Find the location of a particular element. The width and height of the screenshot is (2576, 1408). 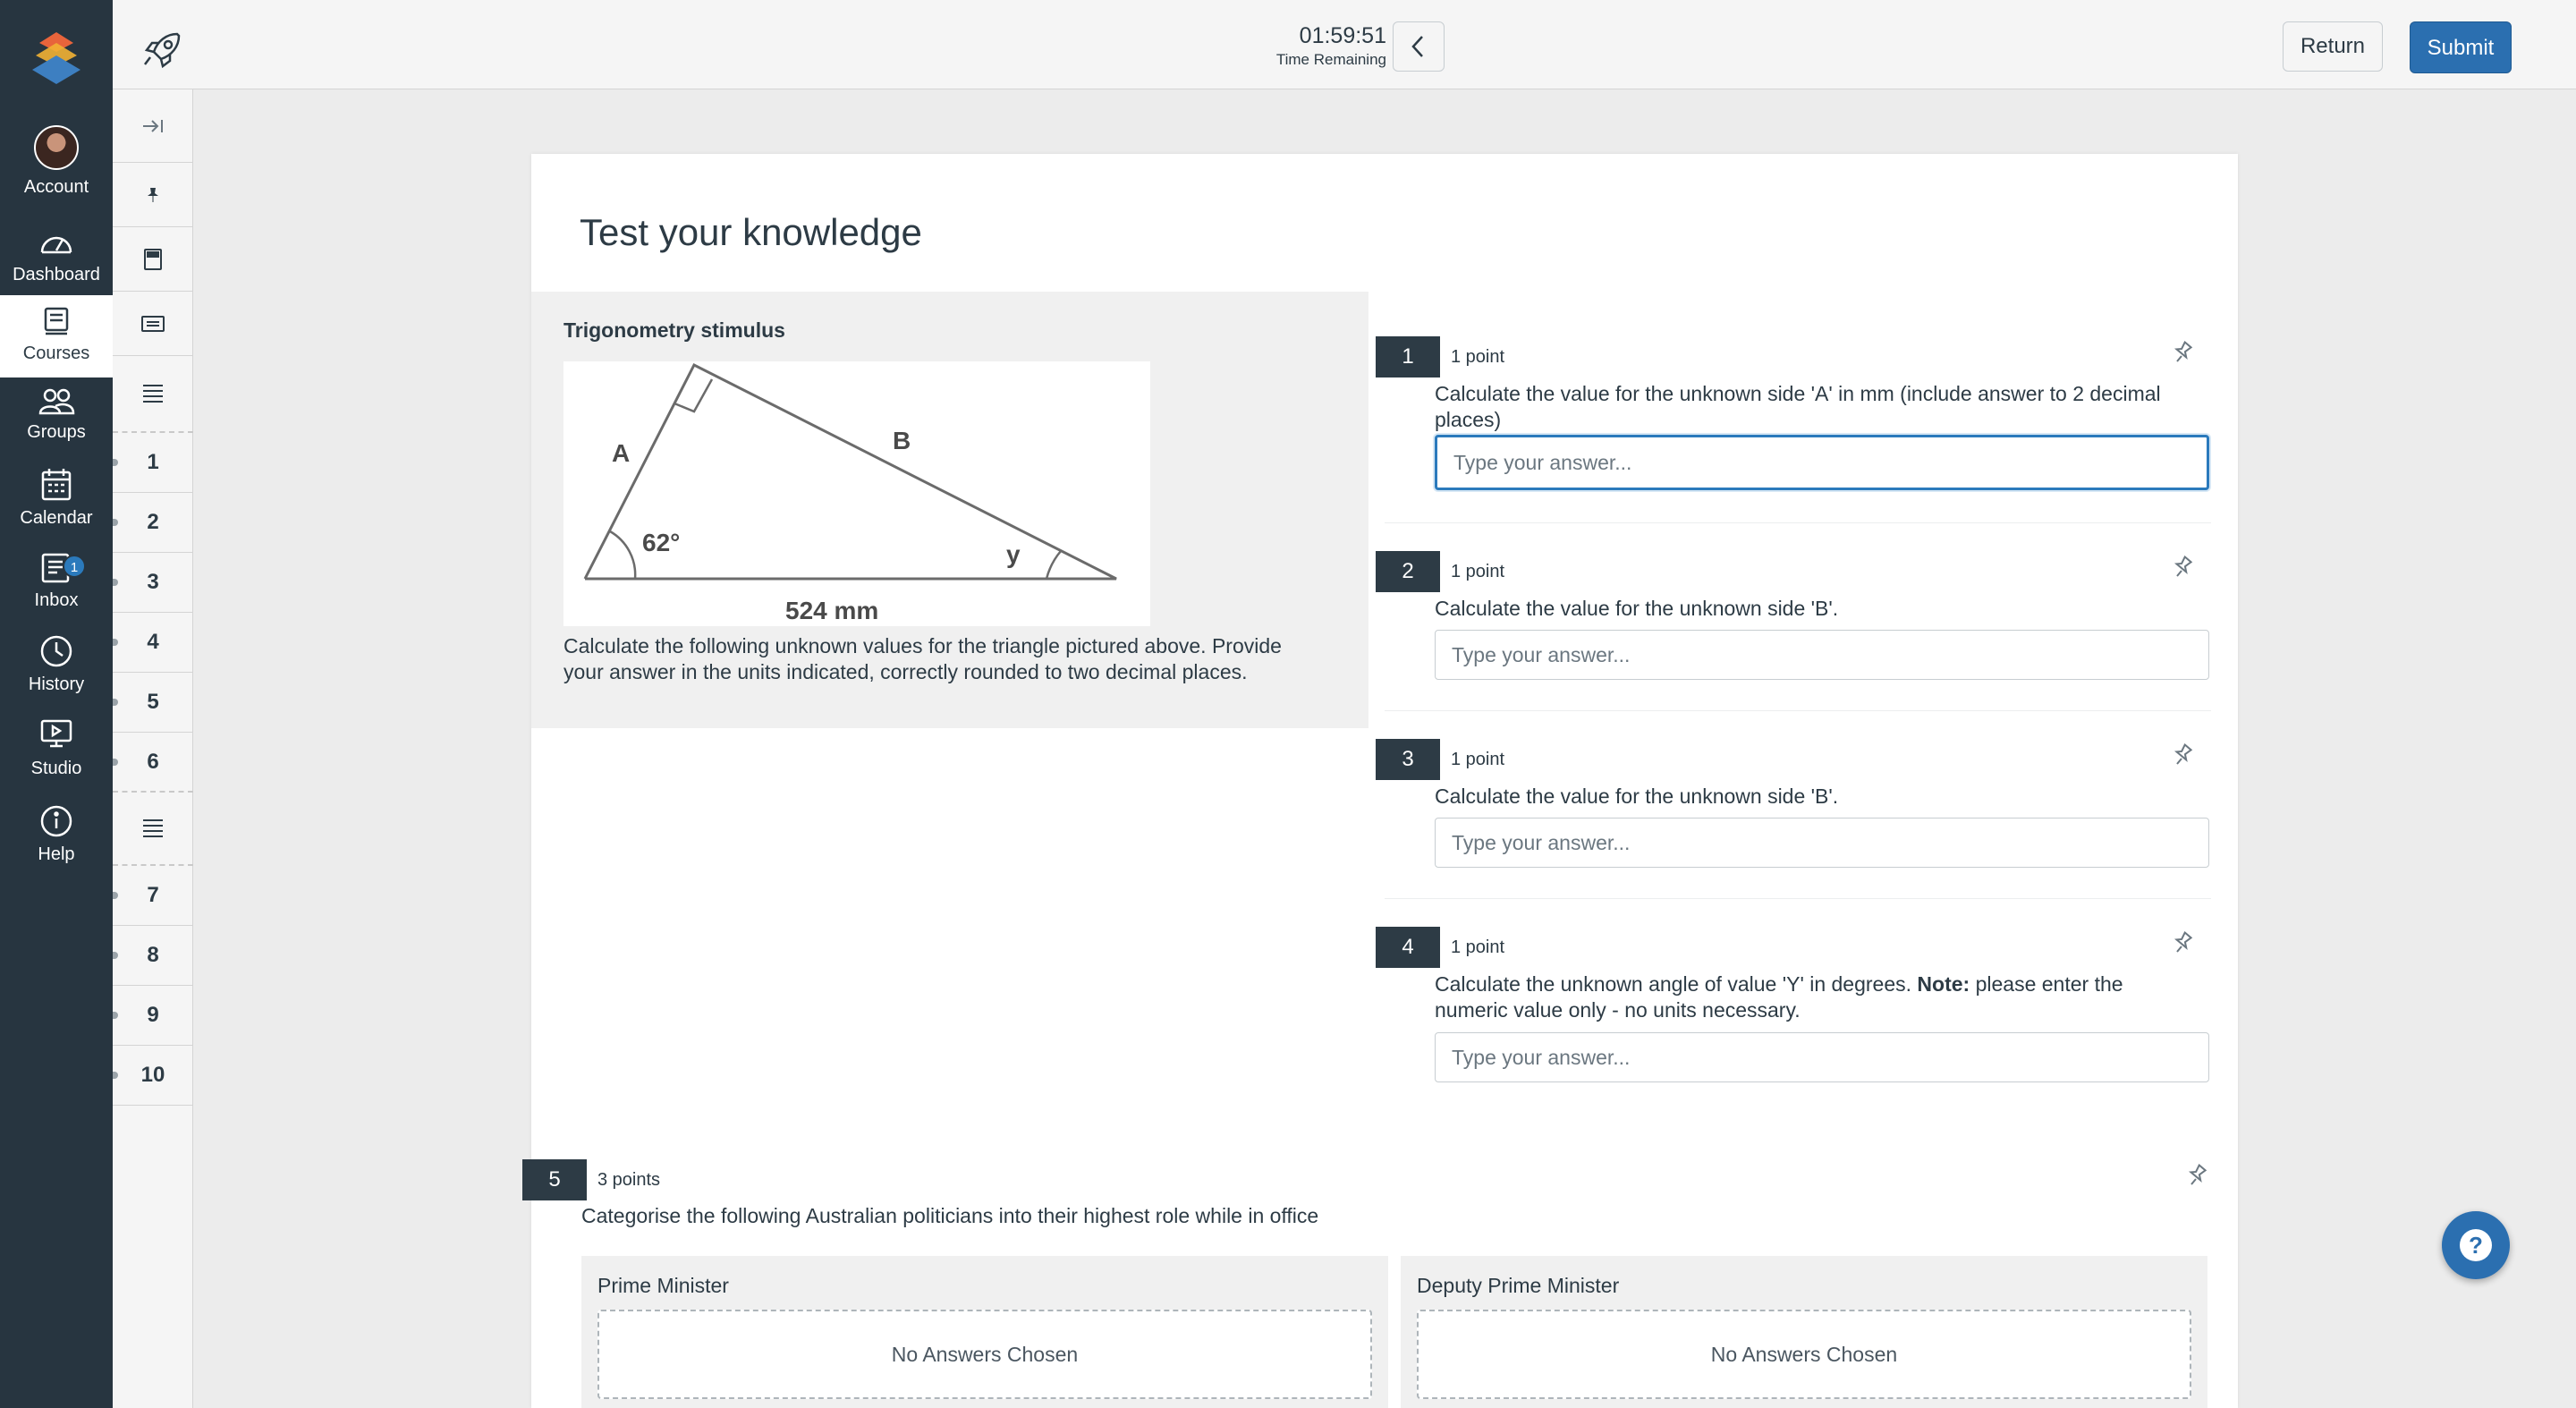

question-mark-icon: ? is located at coordinates (2476, 1245).